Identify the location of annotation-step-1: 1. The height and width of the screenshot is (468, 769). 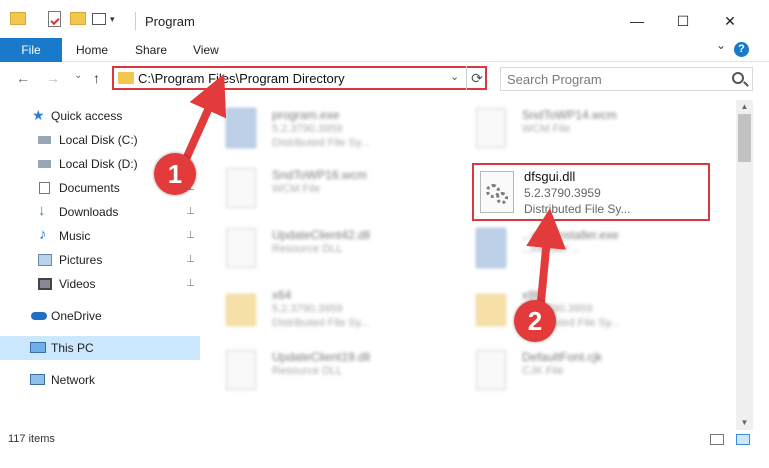
(175, 174).